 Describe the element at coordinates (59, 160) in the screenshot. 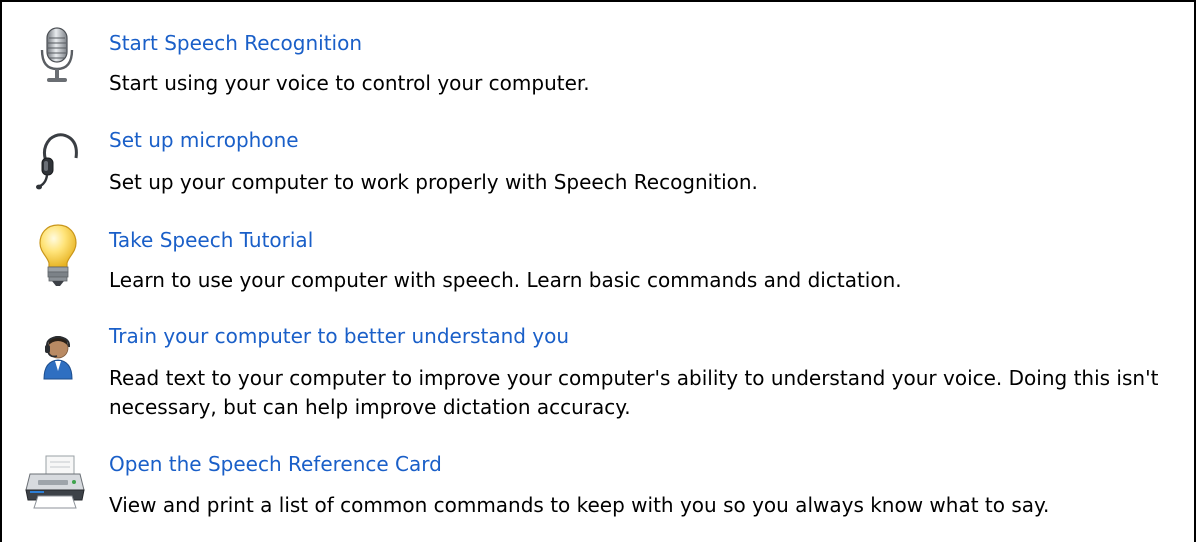

I see `headset-icon` at that location.